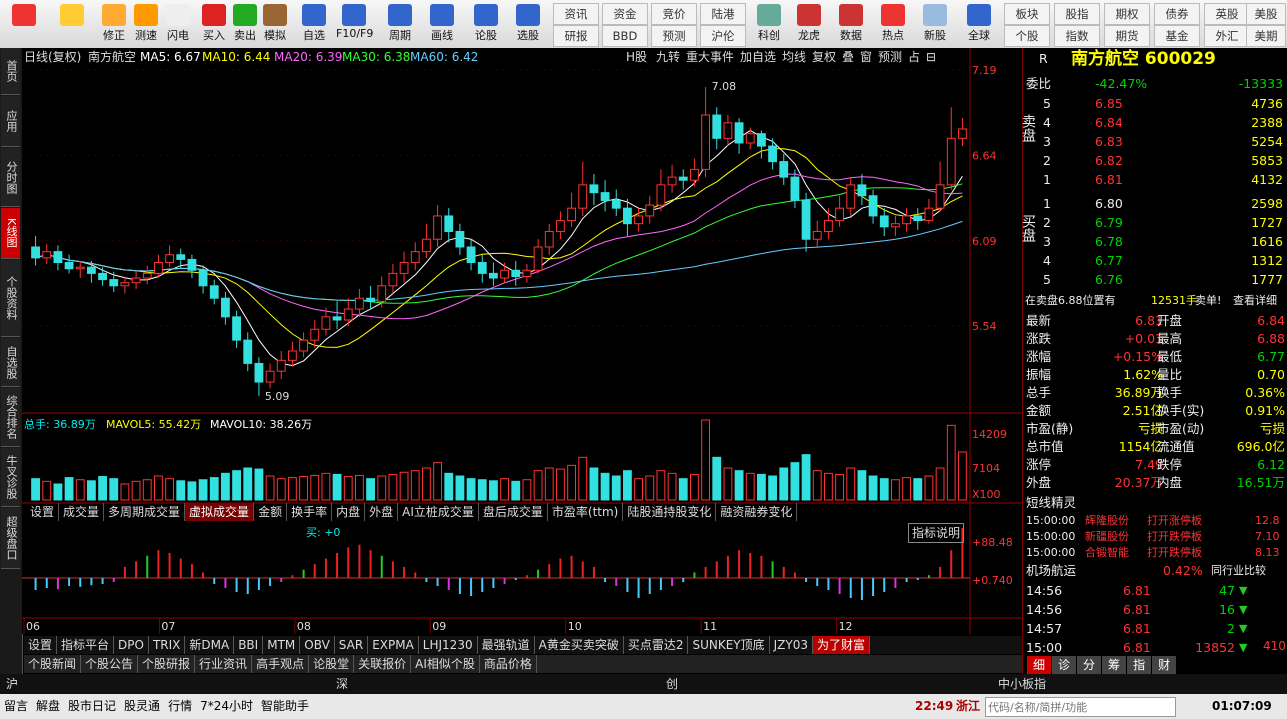 The height and width of the screenshot is (719, 1287). What do you see at coordinates (352, 645) in the screenshot?
I see `indicator-tab-8: SAR` at bounding box center [352, 645].